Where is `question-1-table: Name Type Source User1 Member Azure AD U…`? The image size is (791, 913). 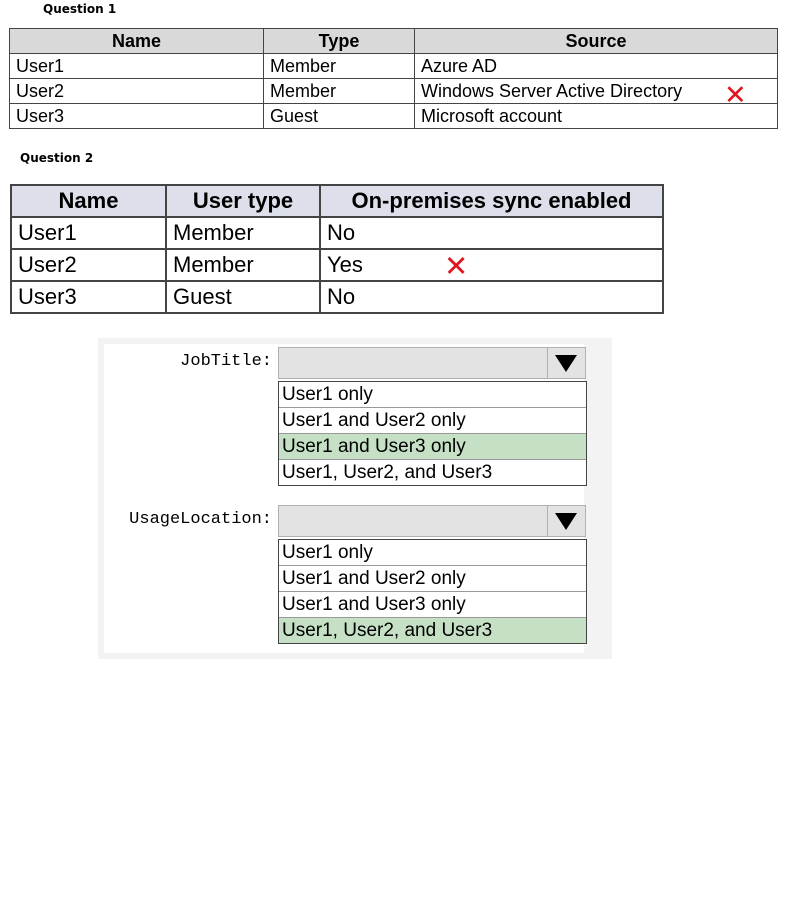
question-1-table: Name Type Source User1 Member Azure AD U… is located at coordinates (393, 78).